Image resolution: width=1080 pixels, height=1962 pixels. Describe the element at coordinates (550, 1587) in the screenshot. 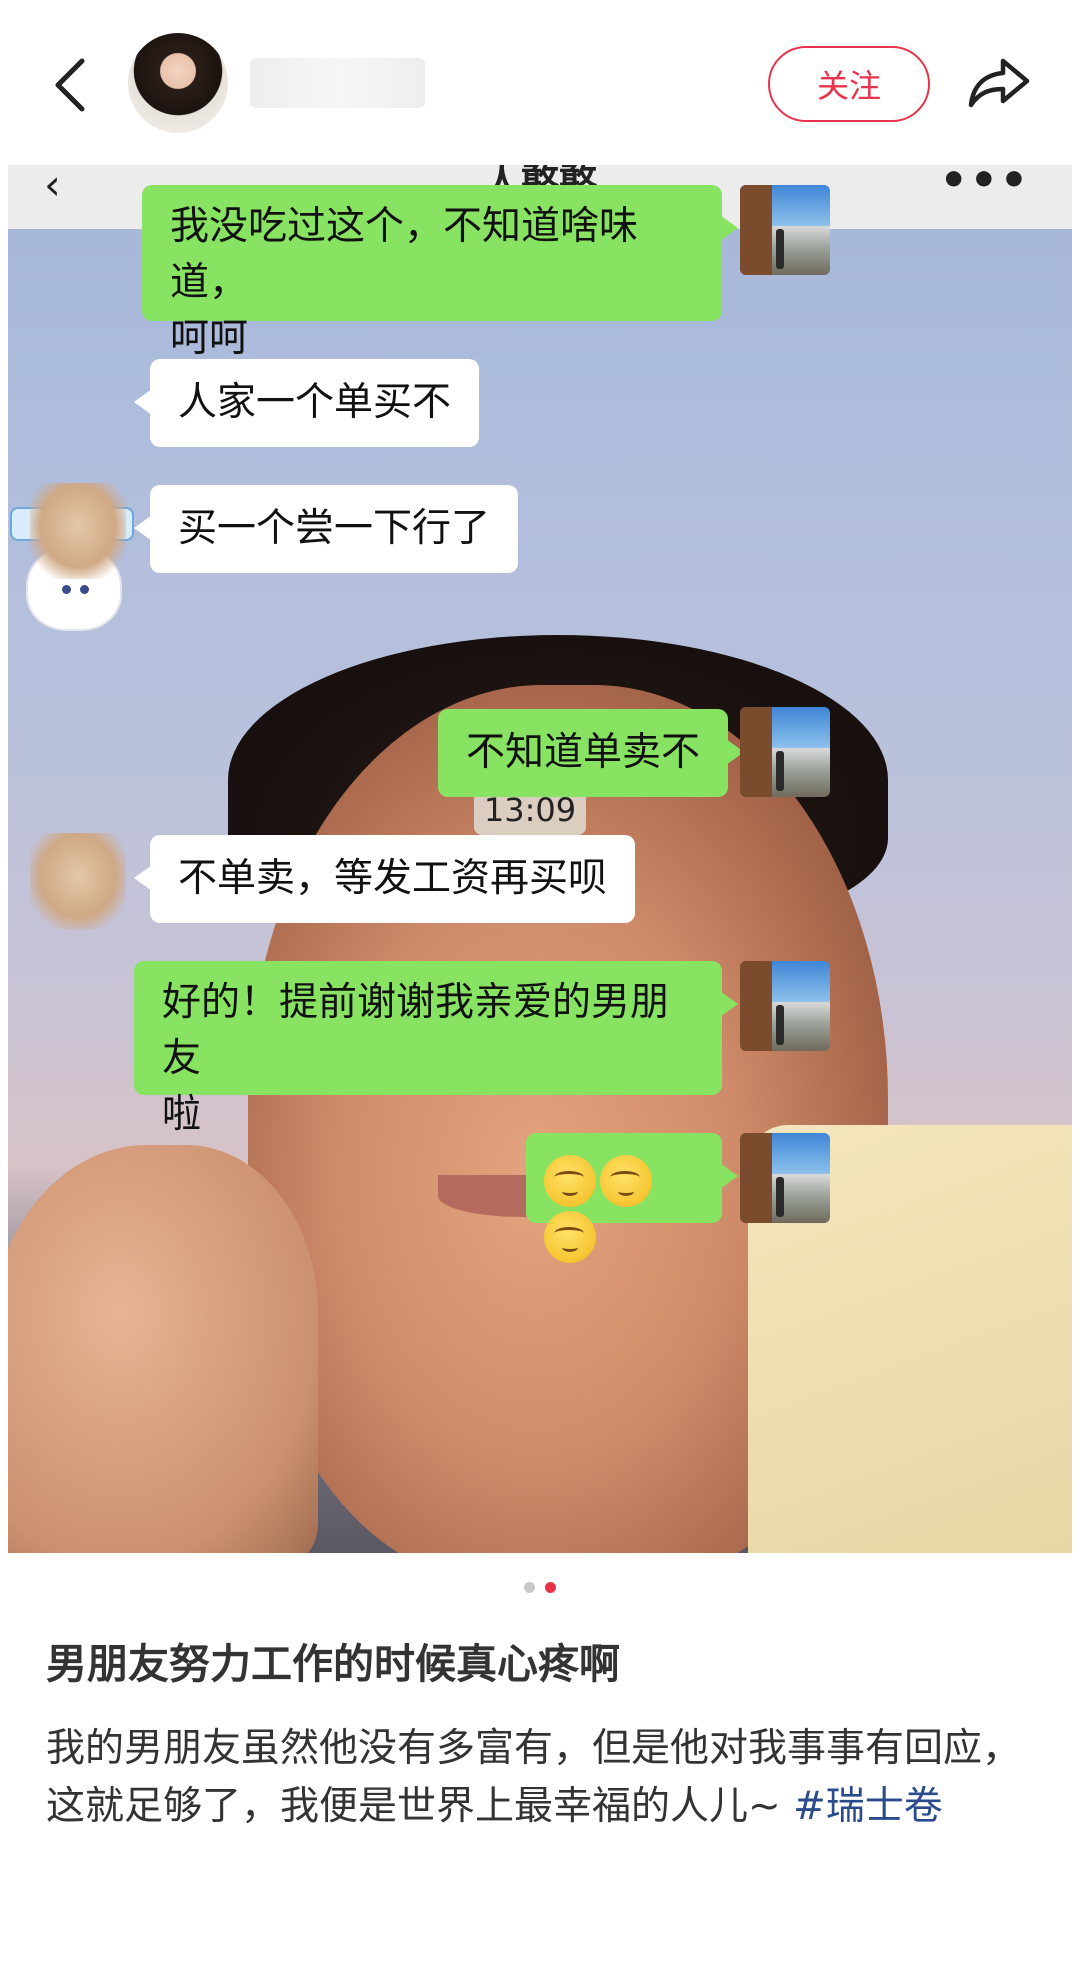

I see `pager-dot-active` at that location.